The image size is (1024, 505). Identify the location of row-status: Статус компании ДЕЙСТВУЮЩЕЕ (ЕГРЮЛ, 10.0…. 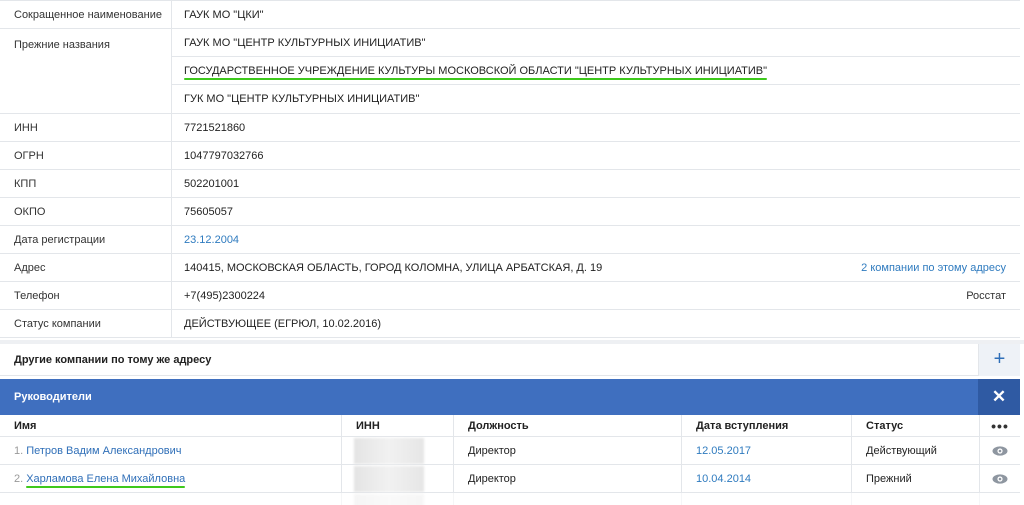
(510, 324).